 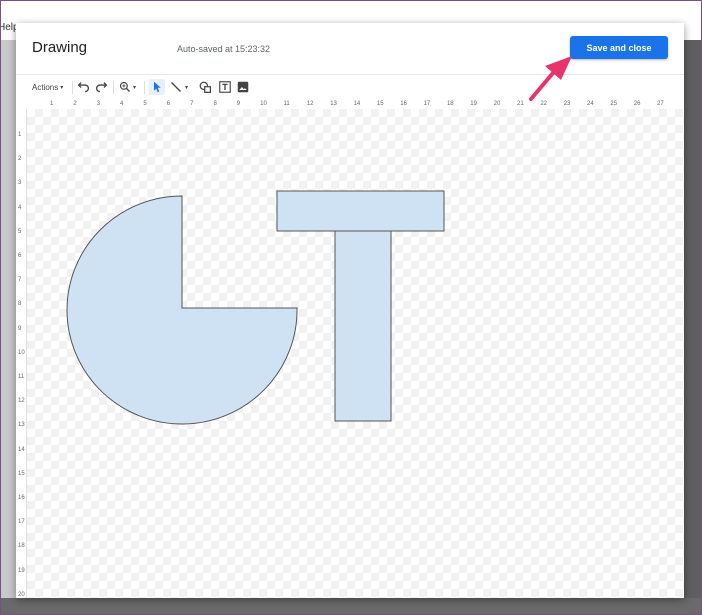 What do you see at coordinates (350, 86) in the screenshot?
I see `drawing-toolbar: Actions ▾ ▾ ▾` at bounding box center [350, 86].